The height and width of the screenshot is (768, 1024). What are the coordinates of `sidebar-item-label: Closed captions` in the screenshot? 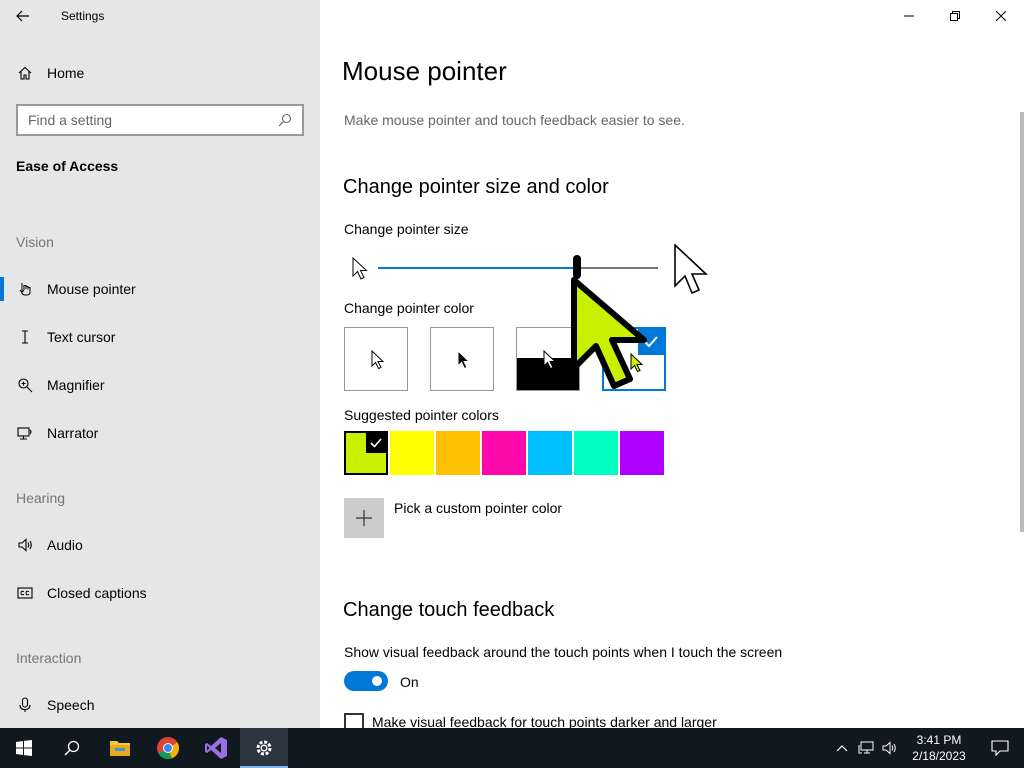 It's located at (97, 593).